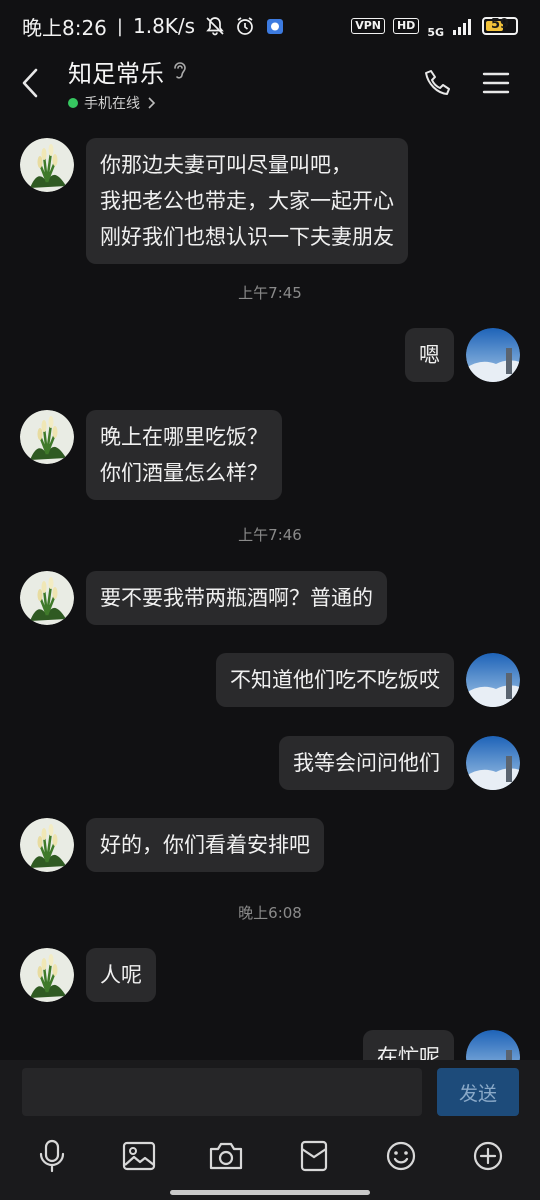 This screenshot has height=1200, width=540. What do you see at coordinates (408, 1045) in the screenshot?
I see `message-bubble: 在忙呢` at bounding box center [408, 1045].